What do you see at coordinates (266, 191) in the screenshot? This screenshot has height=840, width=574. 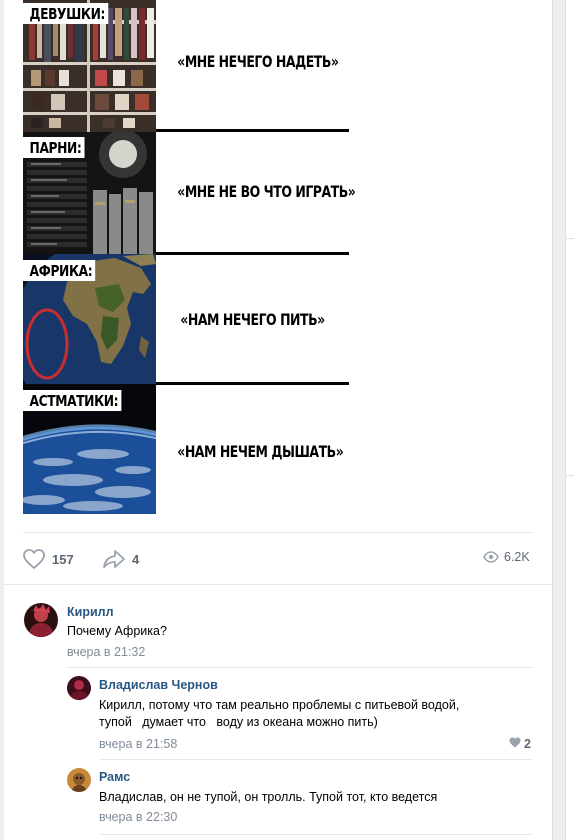 I see `meme-quote-guys: «МНЕ НЕ ВО ЧТО ИГРАТЬ»` at bounding box center [266, 191].